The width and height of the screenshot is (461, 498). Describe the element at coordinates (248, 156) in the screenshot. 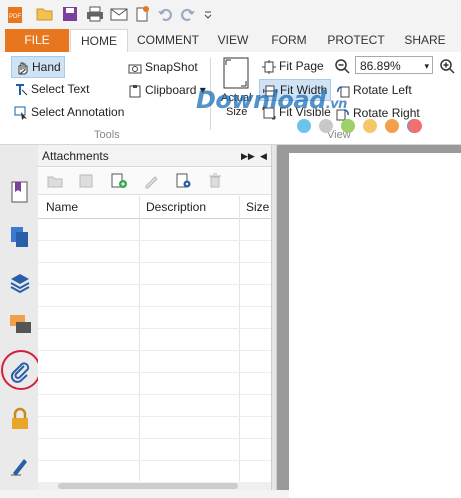

I see `expand-panel-icon: ▶▶` at that location.